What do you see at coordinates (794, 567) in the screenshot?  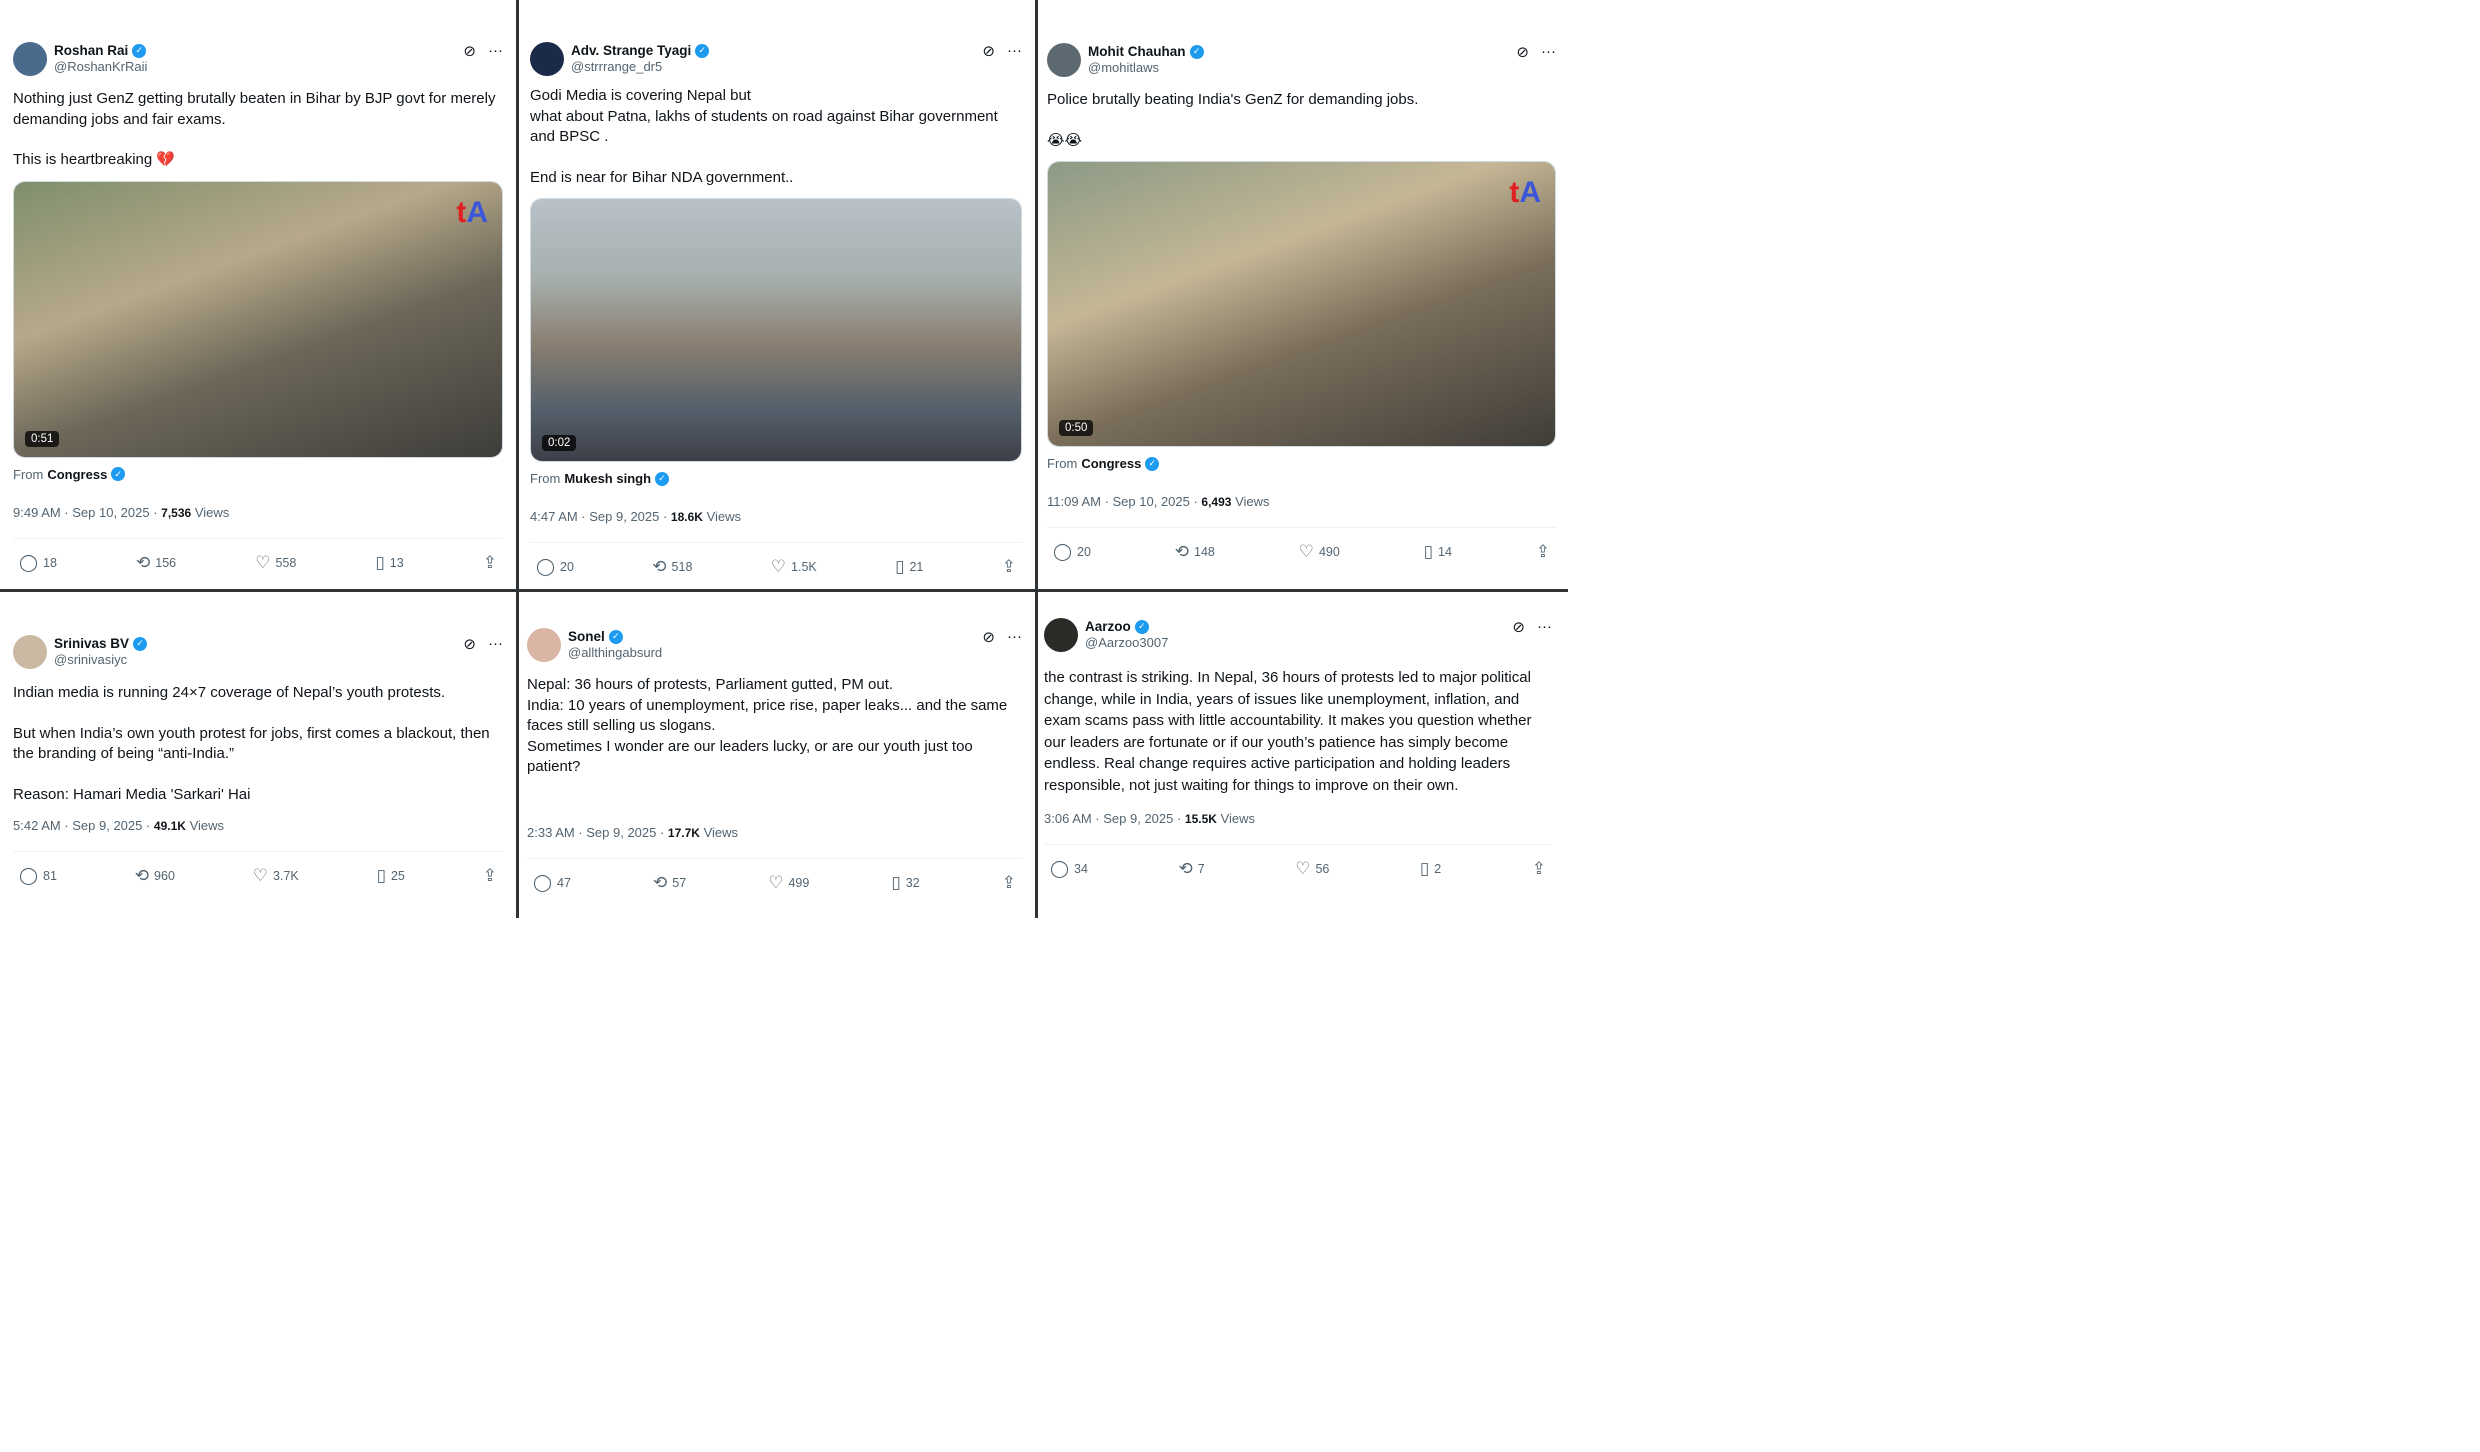 I see `like-button: ♡ 1.5K` at bounding box center [794, 567].